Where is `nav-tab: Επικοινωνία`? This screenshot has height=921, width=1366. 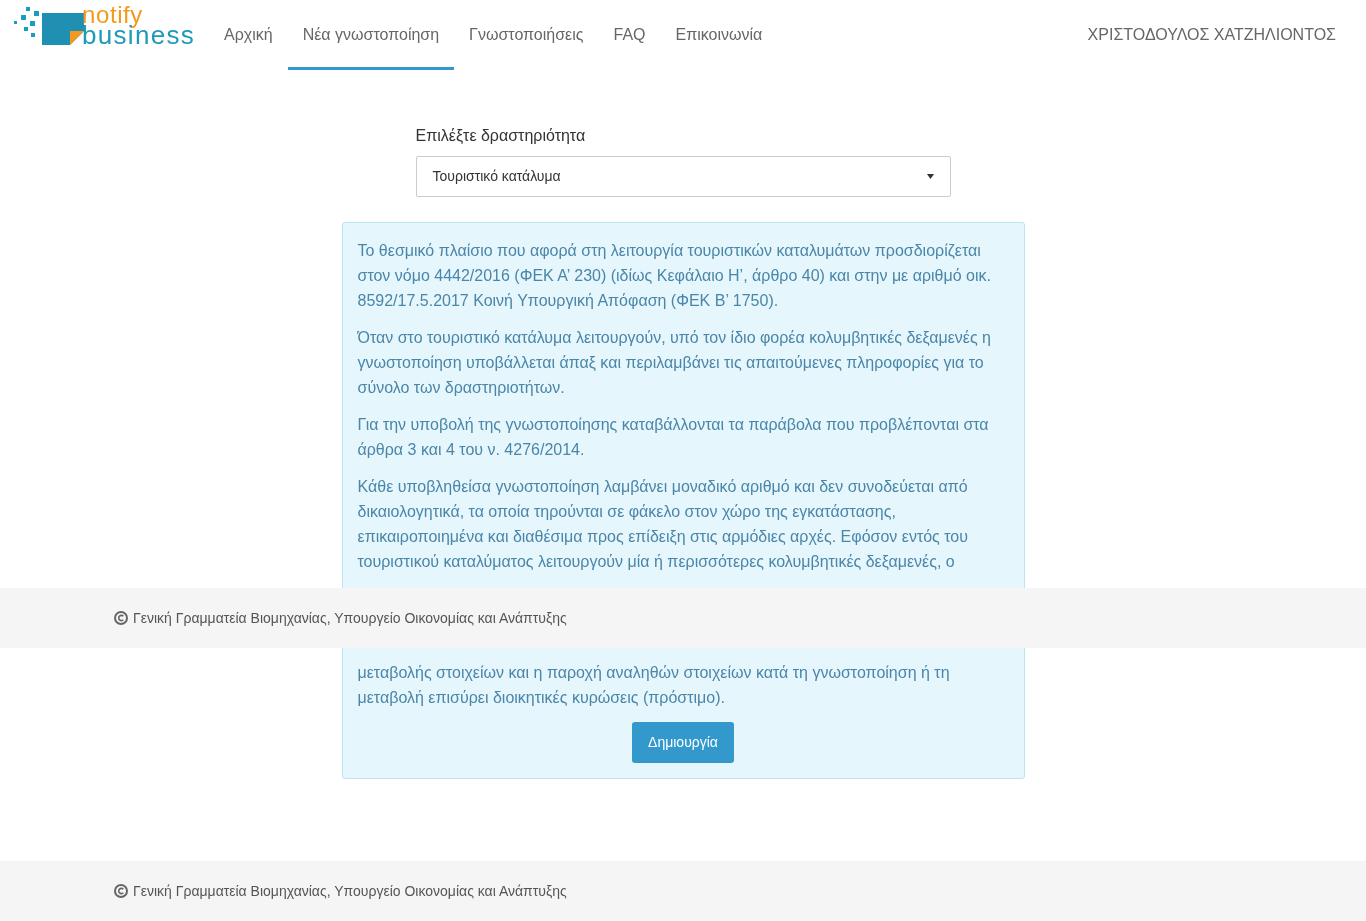 nav-tab: Επικοινωνία is located at coordinates (719, 35).